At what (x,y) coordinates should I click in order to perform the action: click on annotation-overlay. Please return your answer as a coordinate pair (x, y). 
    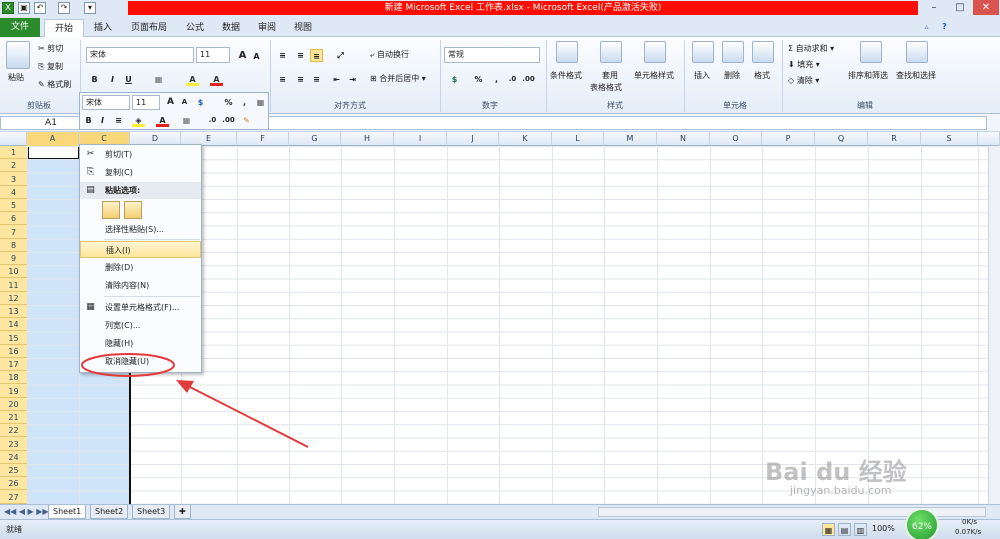
    Looking at the image, I should click on (195, 400).